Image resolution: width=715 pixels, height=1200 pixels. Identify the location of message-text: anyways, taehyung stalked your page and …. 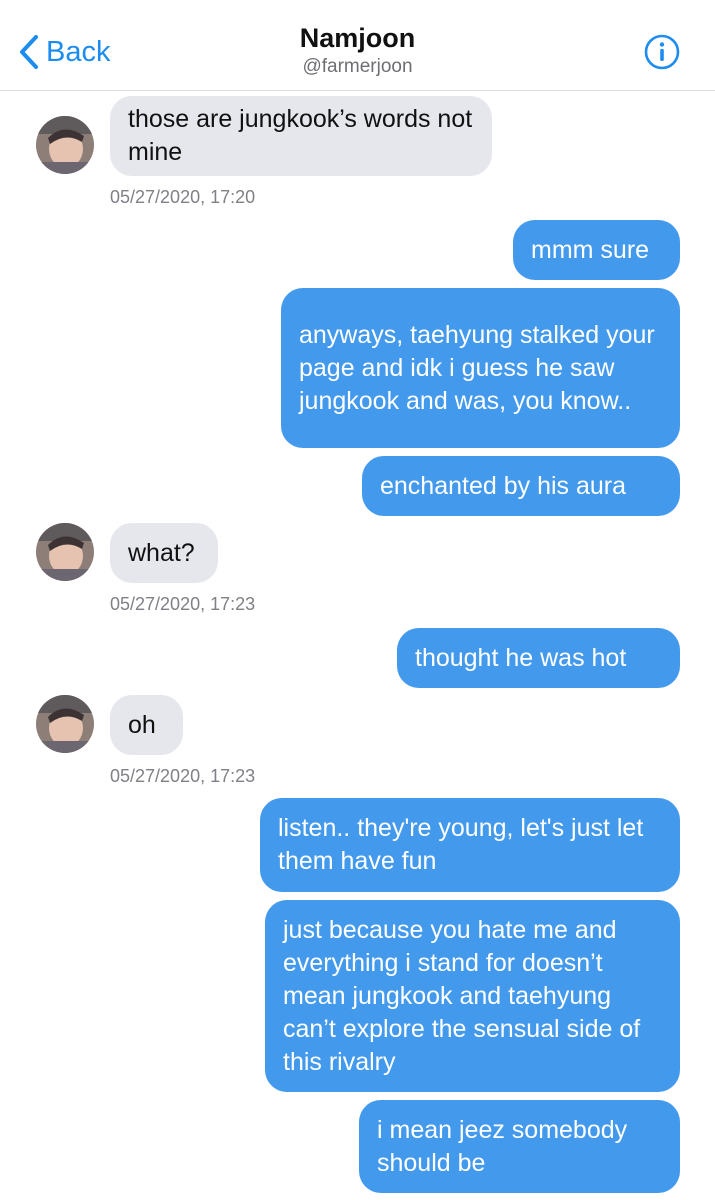
(477, 367).